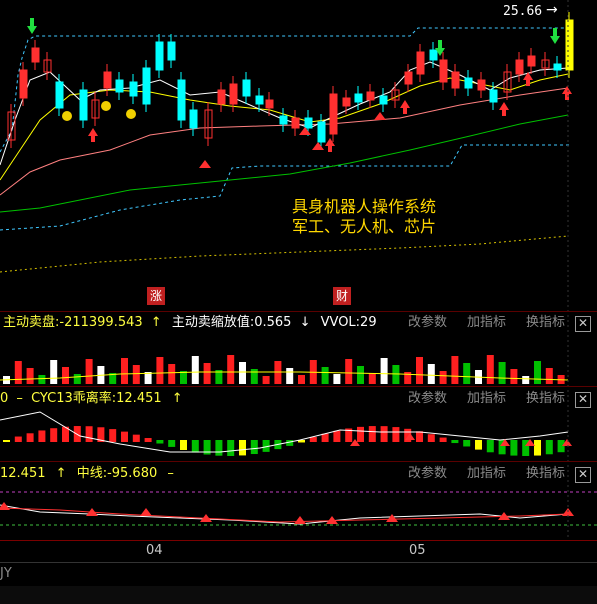  I want to click on osc-triangle-icon, so click(300, 520).